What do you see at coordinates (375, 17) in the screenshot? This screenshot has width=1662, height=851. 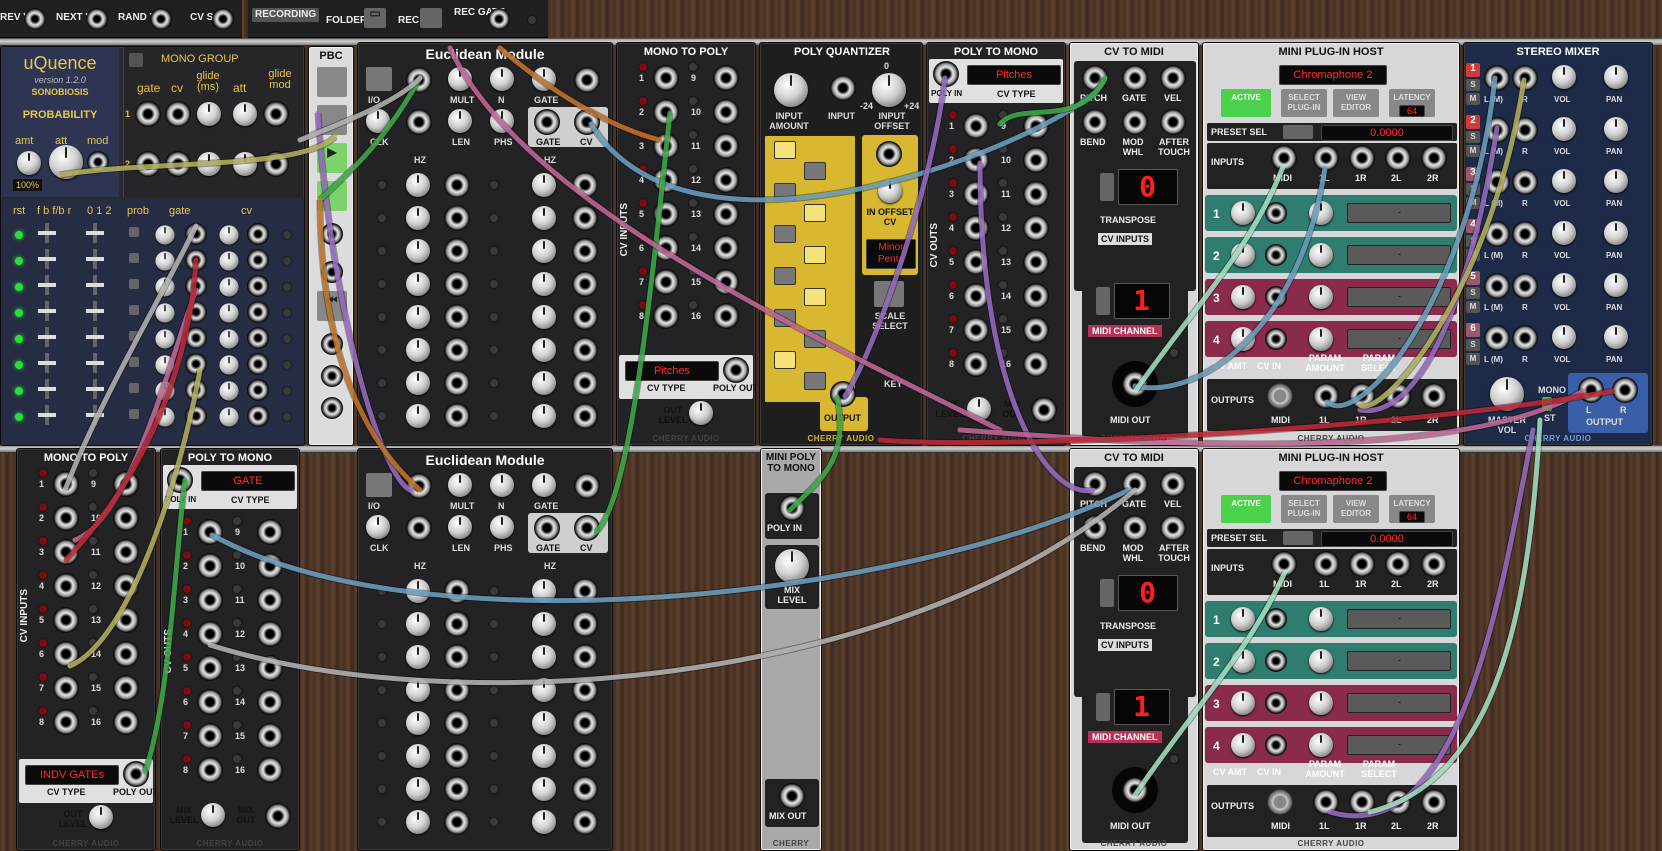 I see `folder-button: ▭` at bounding box center [375, 17].